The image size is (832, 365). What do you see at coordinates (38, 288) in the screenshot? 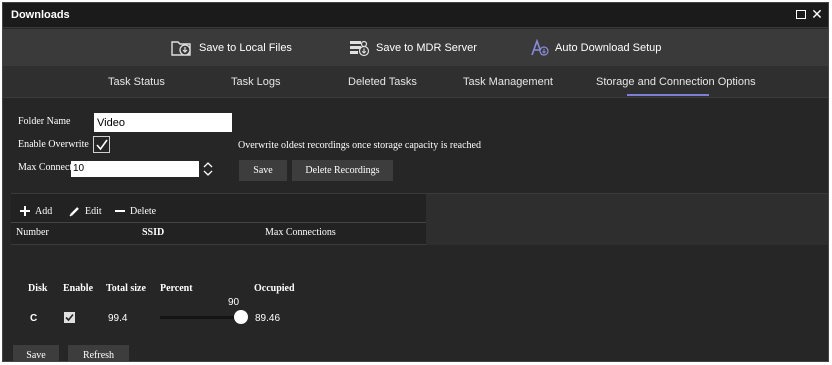
I see `column-header-disk: Disk` at bounding box center [38, 288].